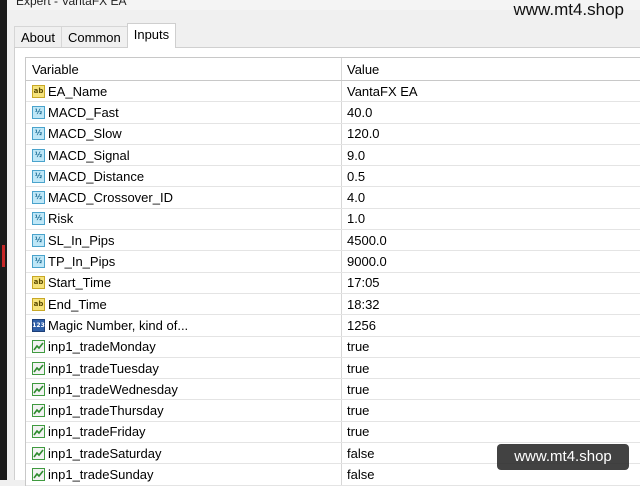  I want to click on table-row: ½ TP_In_Pips 9000.0, so click(333, 262).